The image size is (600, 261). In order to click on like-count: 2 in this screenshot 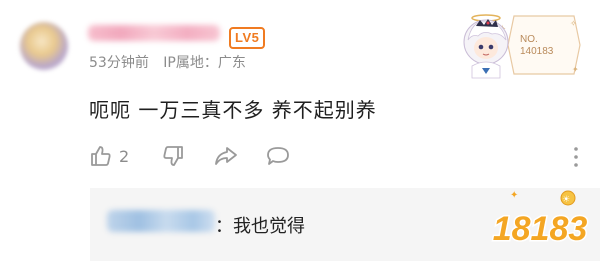, I will do `click(124, 156)`.